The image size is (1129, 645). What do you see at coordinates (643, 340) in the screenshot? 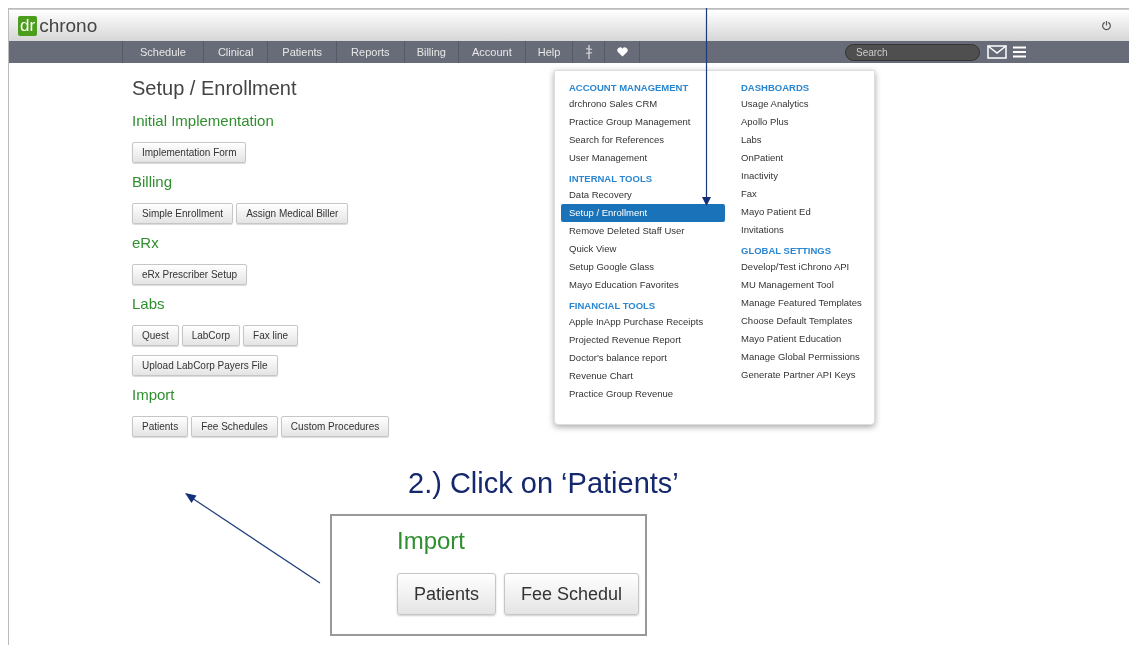
I see `menu-item: Projected Revenue Report` at bounding box center [643, 340].